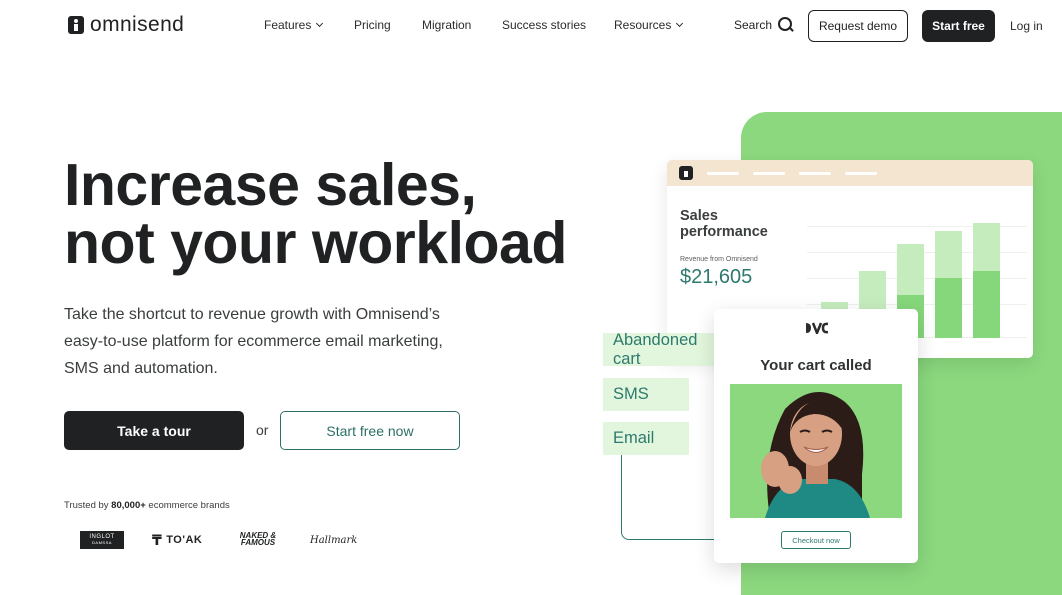  Describe the element at coordinates (646, 394) in the screenshot. I see `channel-sms: SMS` at that location.